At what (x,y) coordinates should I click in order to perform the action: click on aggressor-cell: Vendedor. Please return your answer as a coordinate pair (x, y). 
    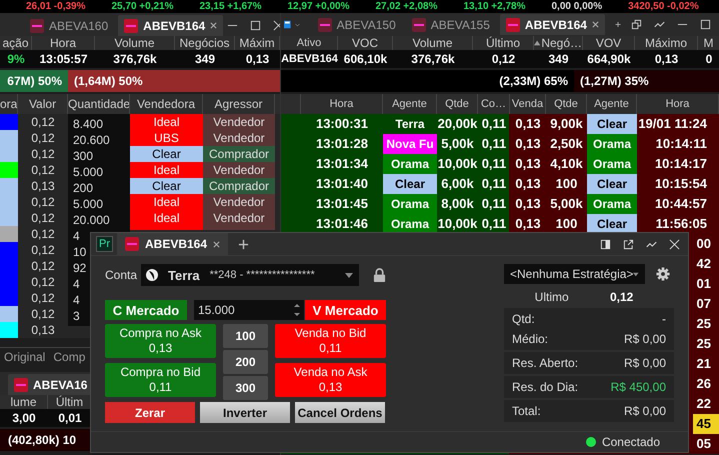
    Looking at the image, I should click on (239, 220).